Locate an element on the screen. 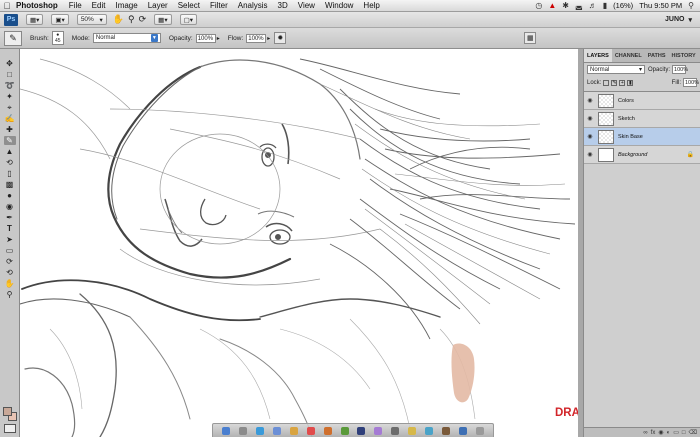 This screenshot has height=437, width=700. delete-layer-icon: ⌫ is located at coordinates (693, 432).